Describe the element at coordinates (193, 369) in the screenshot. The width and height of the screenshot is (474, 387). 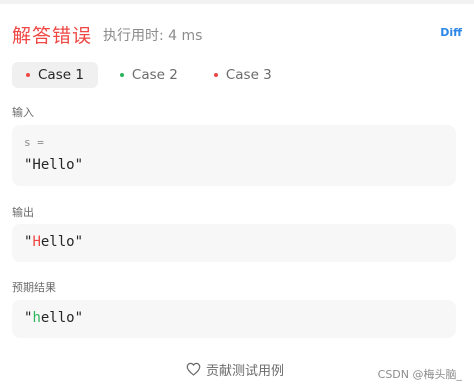
I see `heart-icon` at that location.